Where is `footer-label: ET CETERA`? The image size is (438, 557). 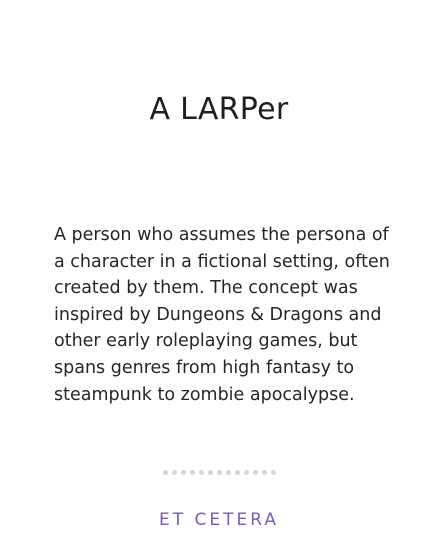
footer-label: ET CETERA is located at coordinates (219, 520).